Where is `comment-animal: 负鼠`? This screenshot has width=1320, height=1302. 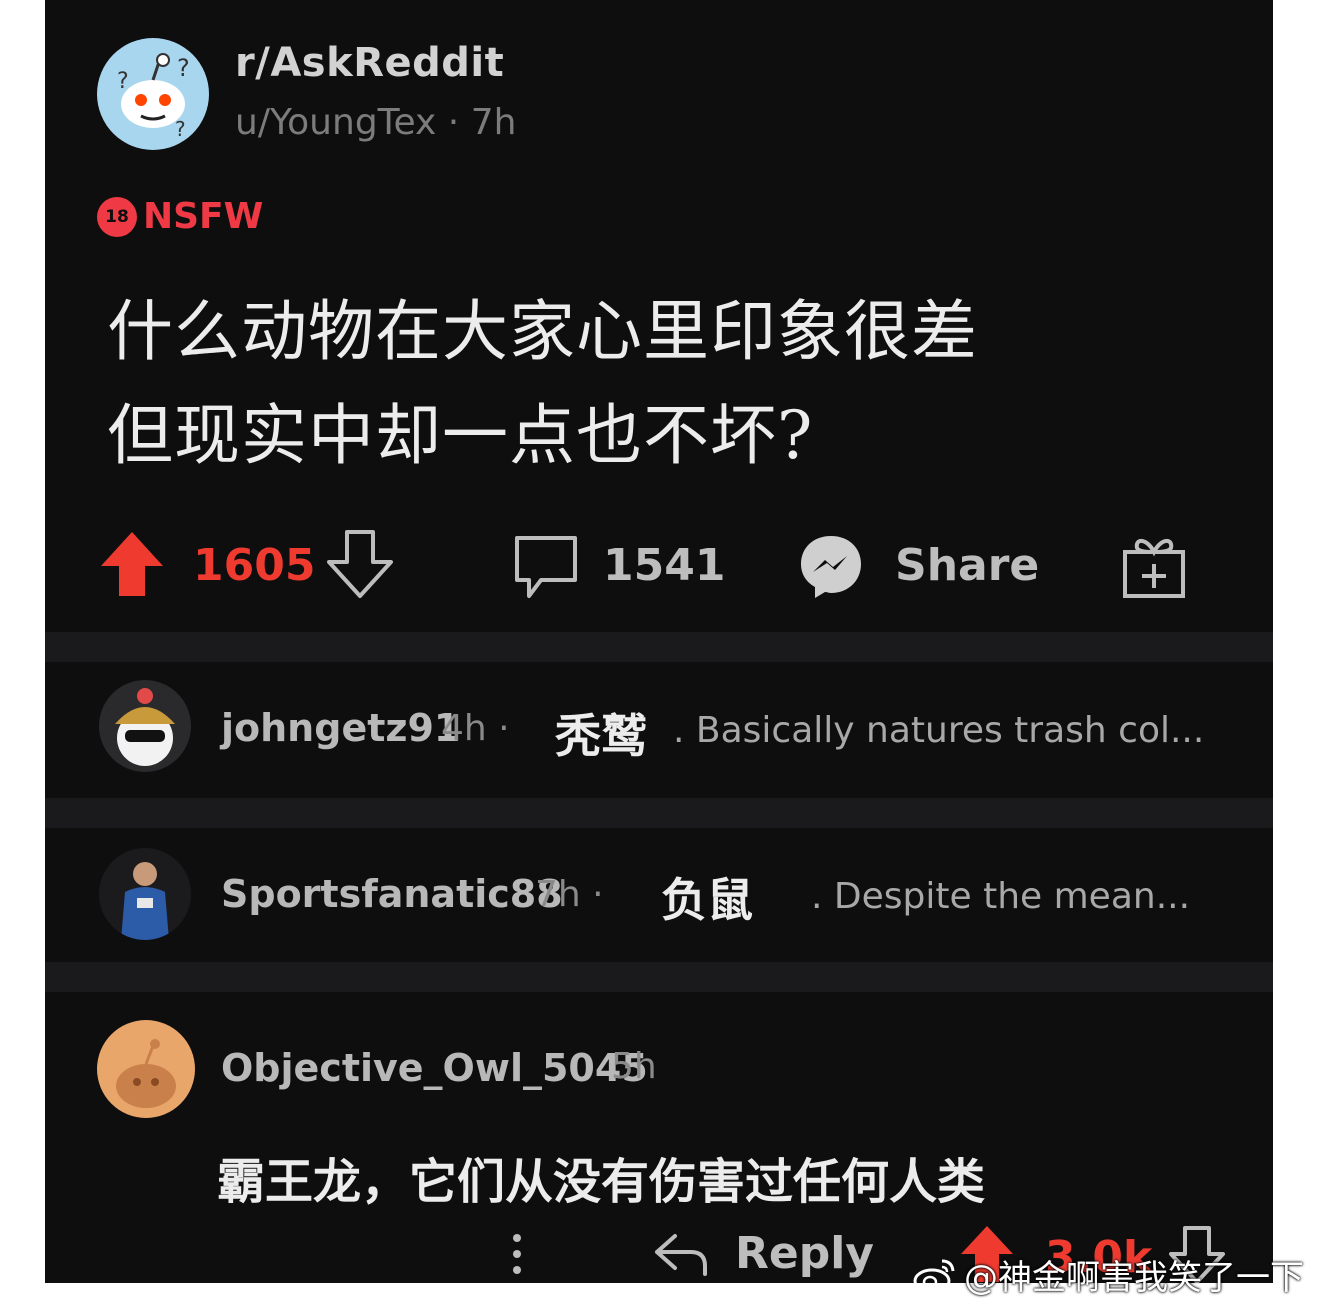 comment-animal: 负鼠 is located at coordinates (707, 900).